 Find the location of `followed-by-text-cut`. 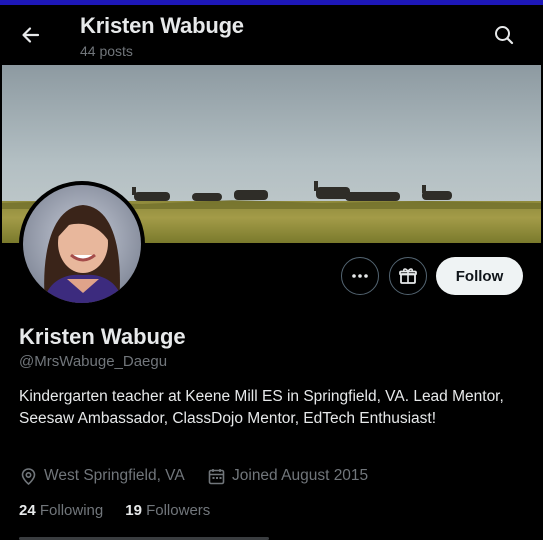

followed-by-text-cut is located at coordinates (144, 537).